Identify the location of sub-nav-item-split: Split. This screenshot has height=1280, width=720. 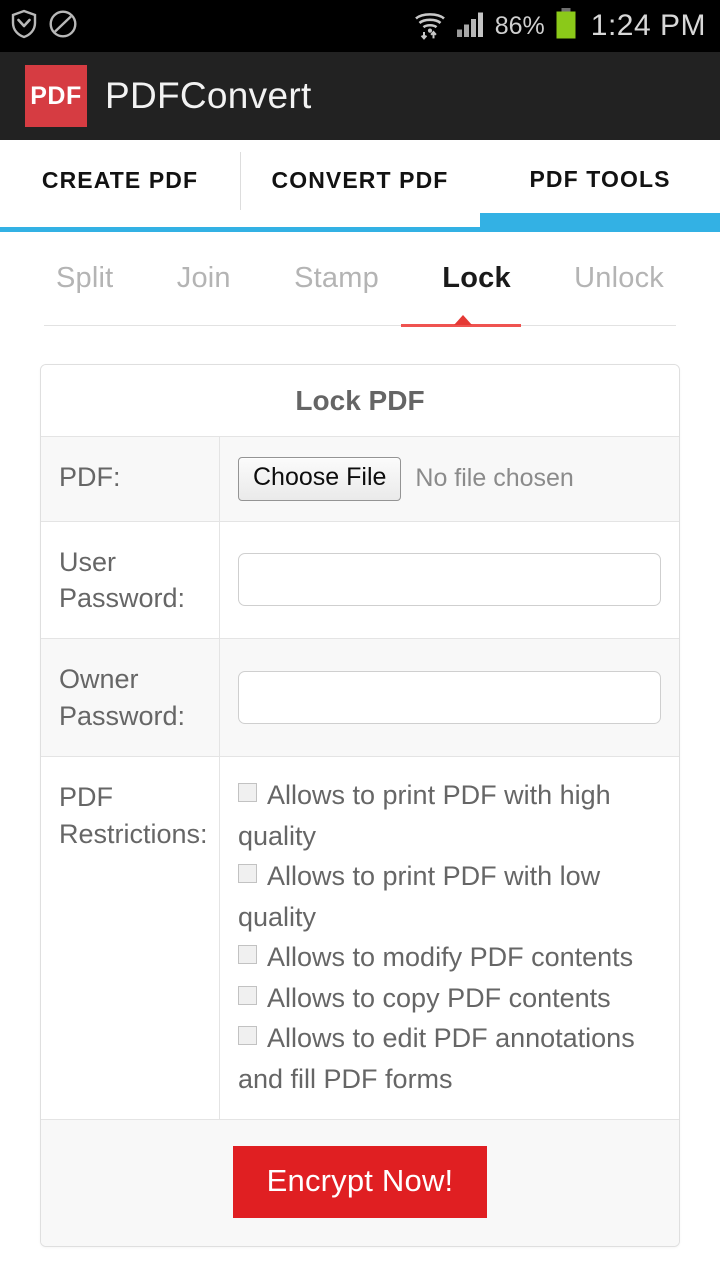
(84, 278).